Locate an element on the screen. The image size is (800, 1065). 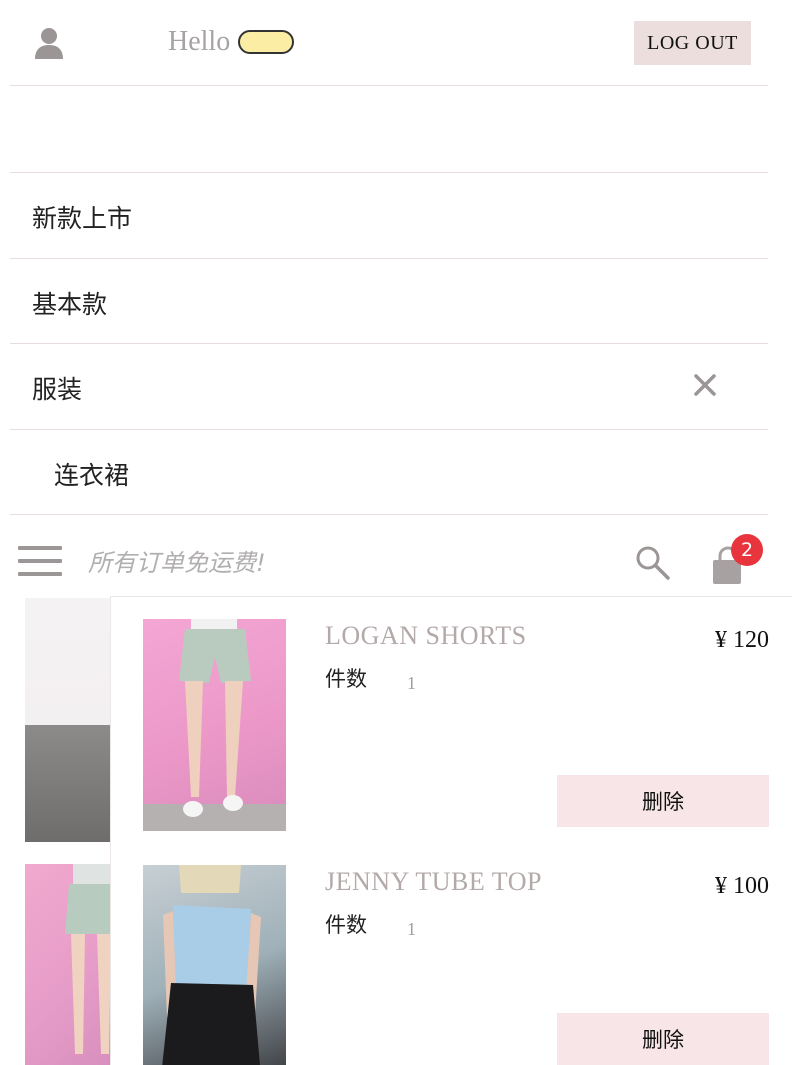
logout-button: LOG OUT is located at coordinates (692, 43).